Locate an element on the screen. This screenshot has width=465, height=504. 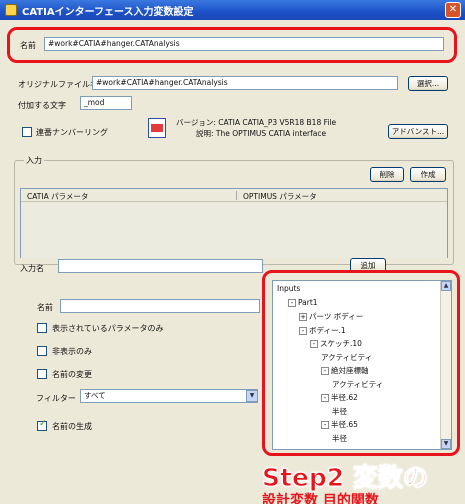
tree-item: - Part1 is located at coordinates (303, 302).